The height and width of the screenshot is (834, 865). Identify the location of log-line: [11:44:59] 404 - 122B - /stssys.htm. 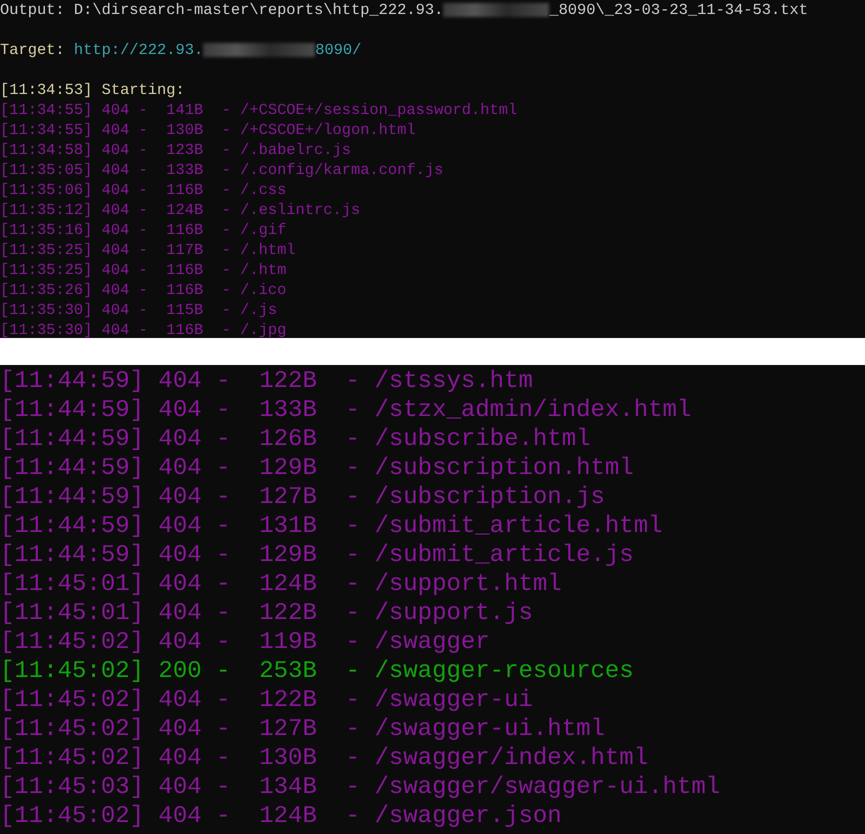
(266, 381).